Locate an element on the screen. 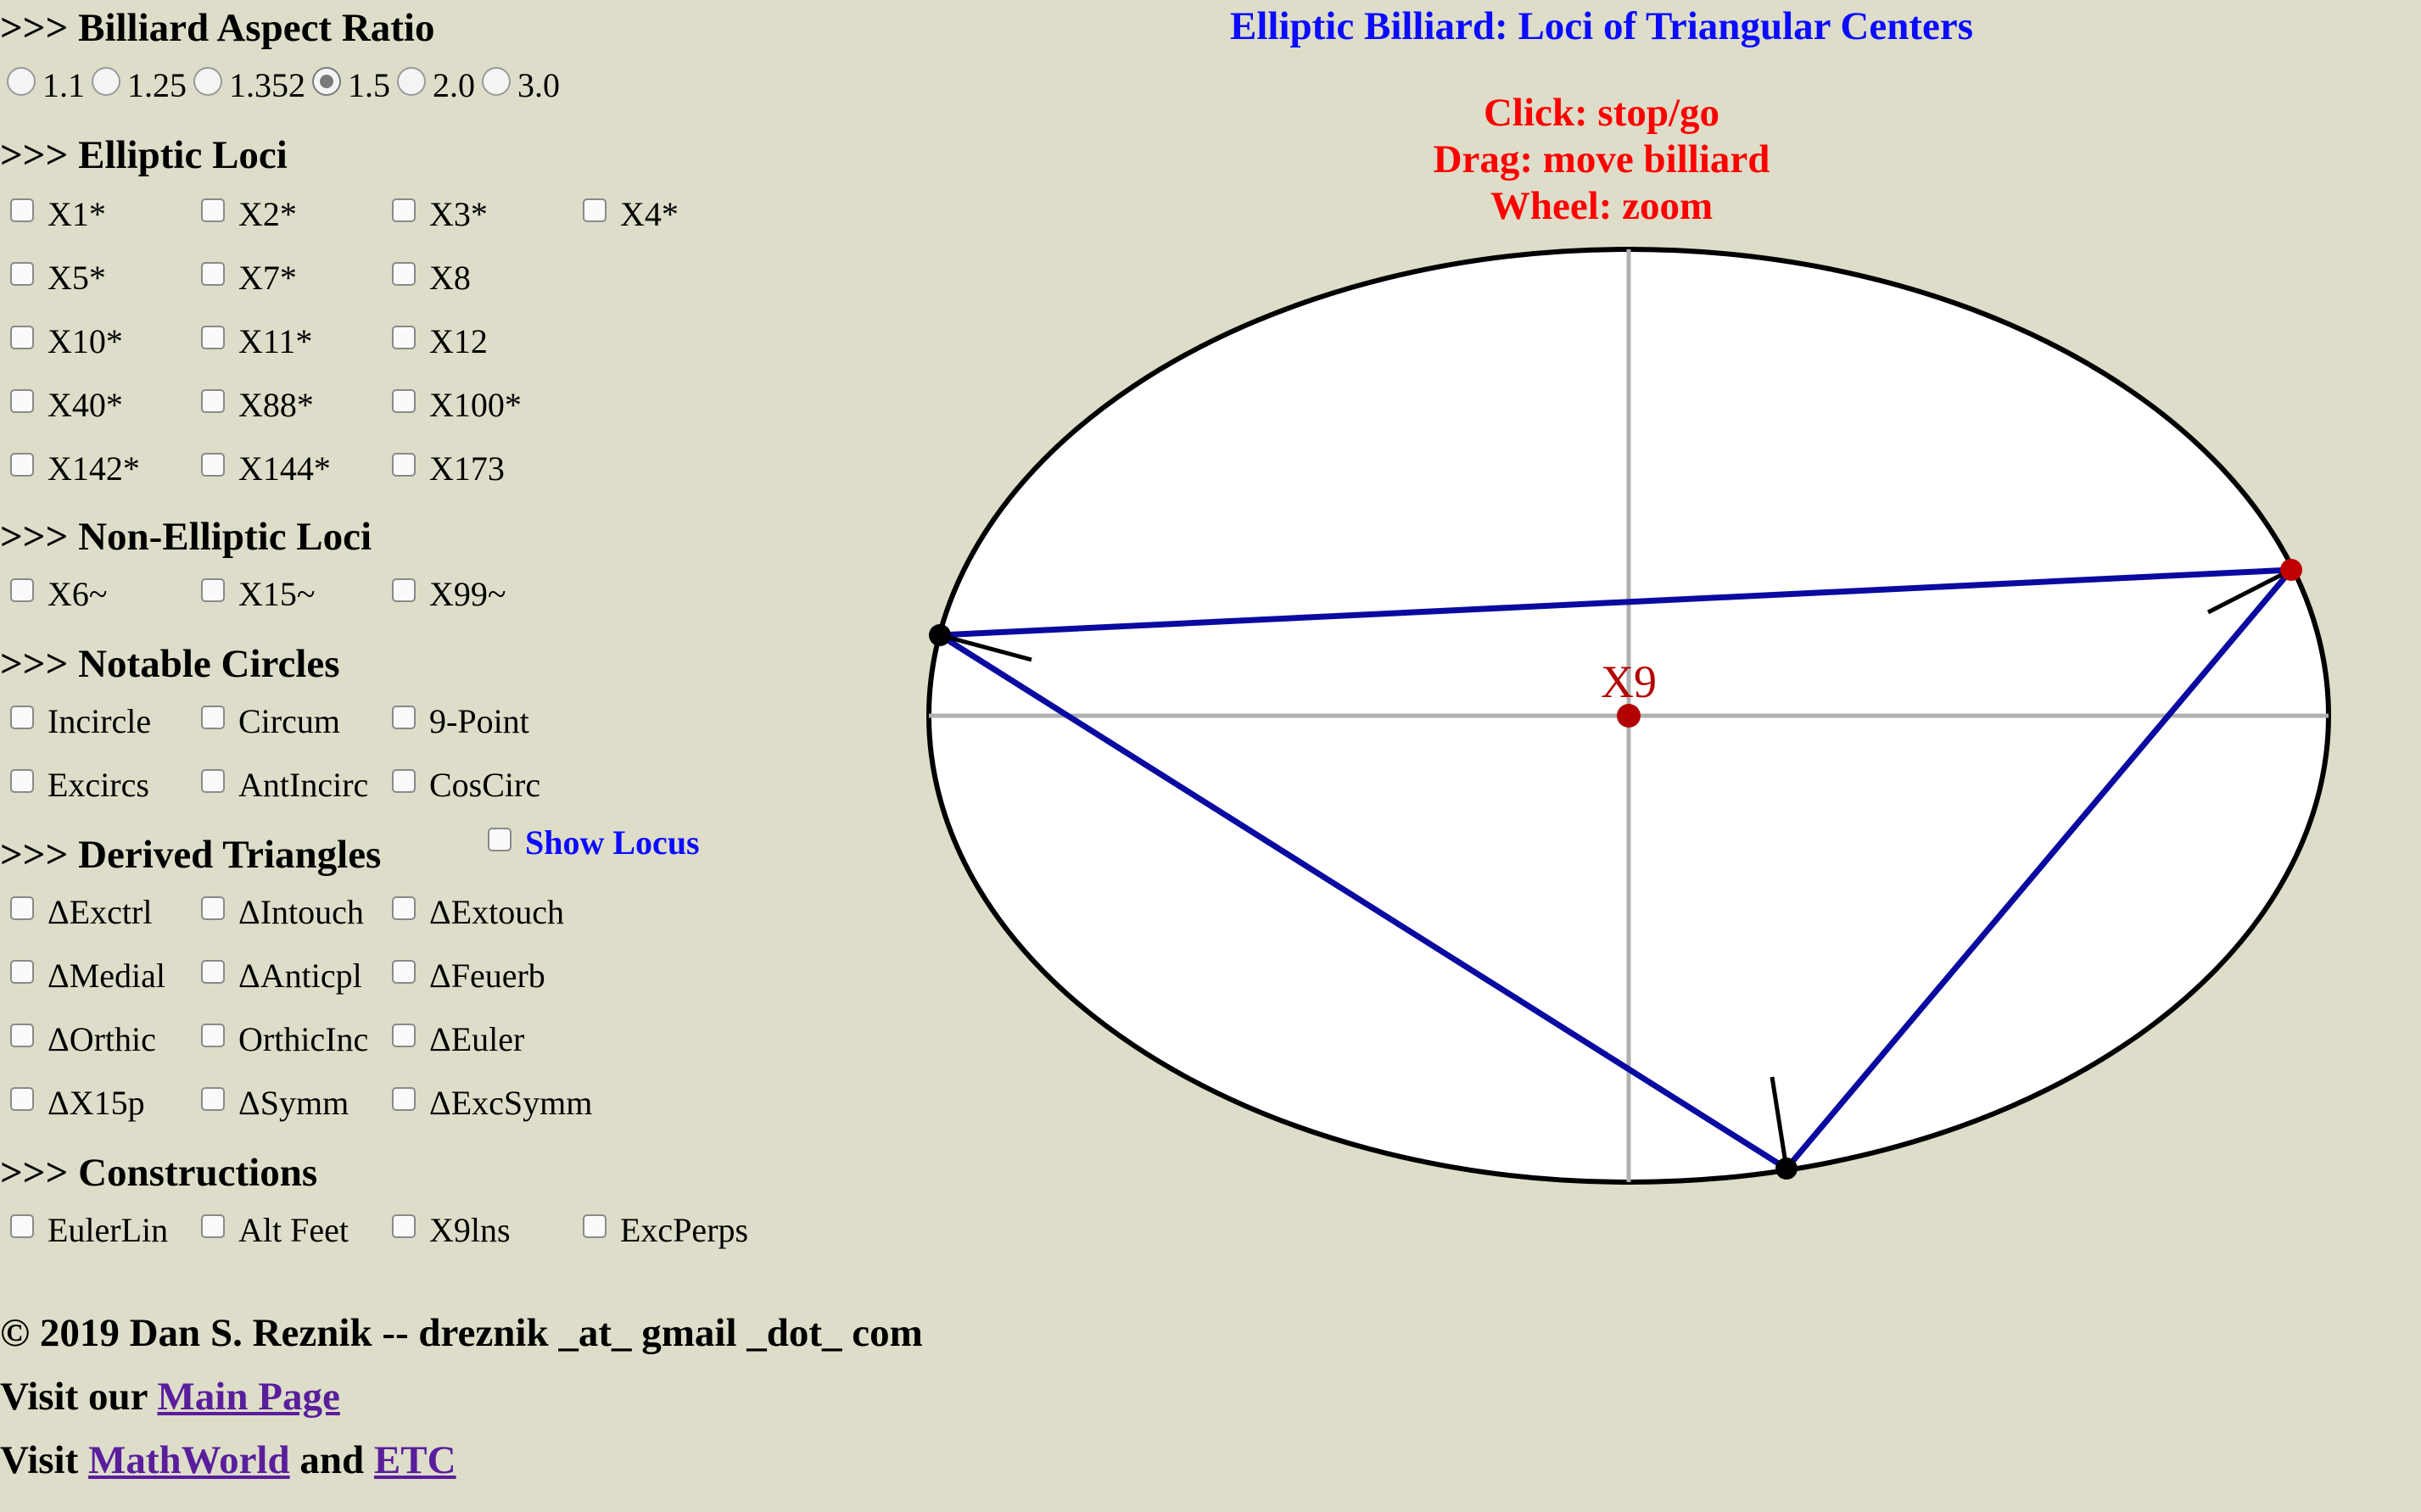  checkbox-9-point: 9-Point is located at coordinates (460, 720).